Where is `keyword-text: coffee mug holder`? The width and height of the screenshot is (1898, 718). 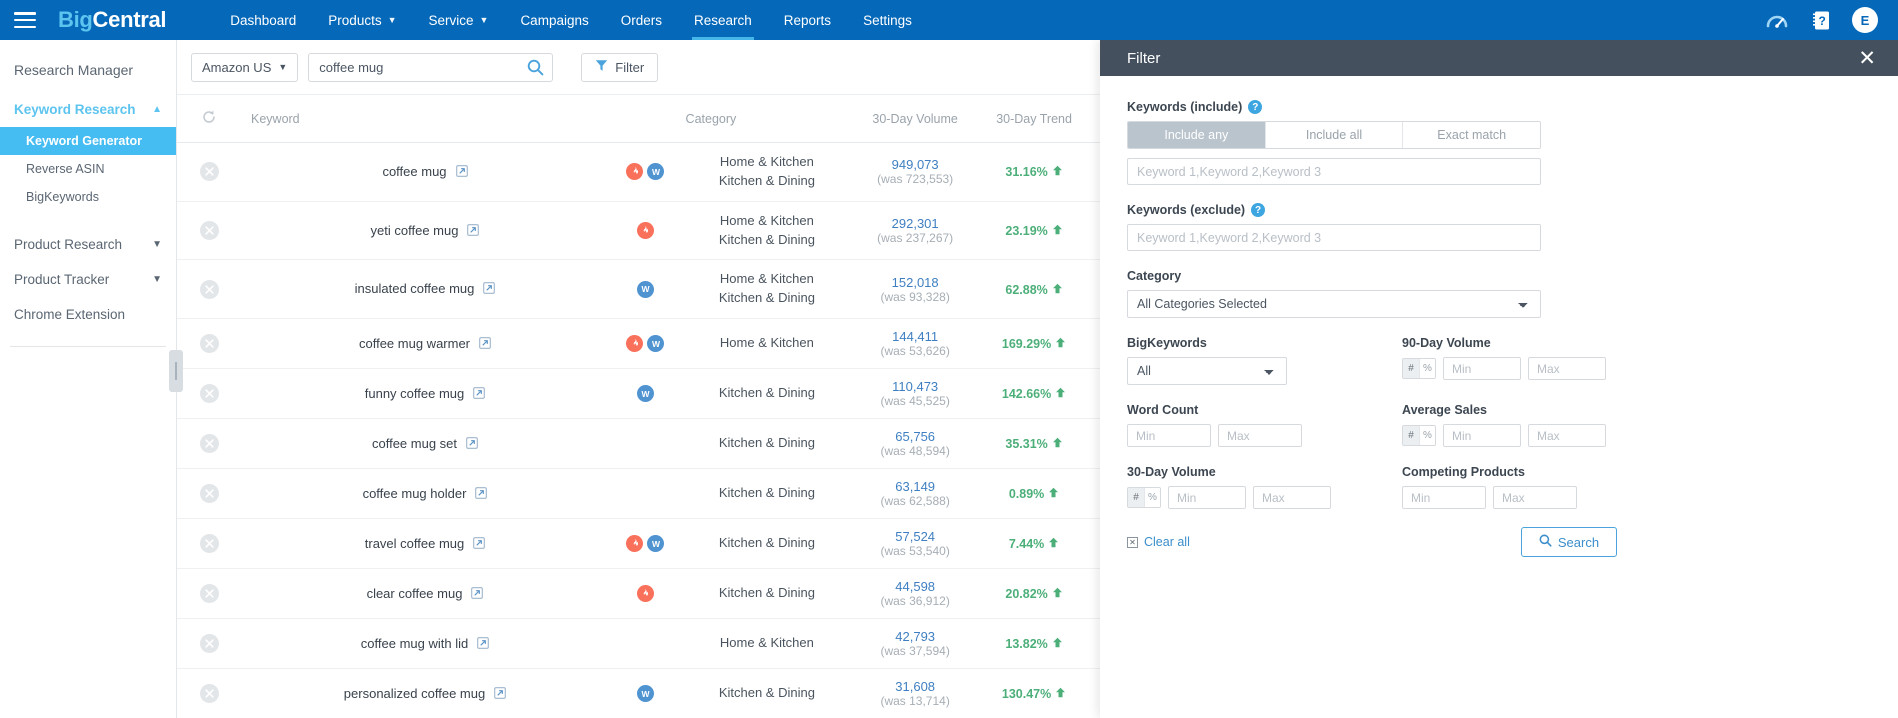
keyword-text: coffee mug holder is located at coordinates (415, 493).